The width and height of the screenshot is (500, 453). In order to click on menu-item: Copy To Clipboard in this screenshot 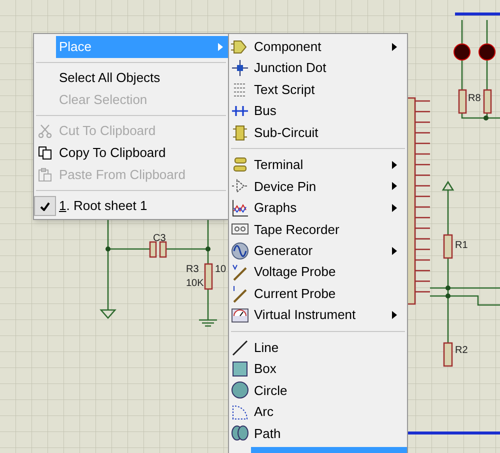, I will do `click(131, 153)`.